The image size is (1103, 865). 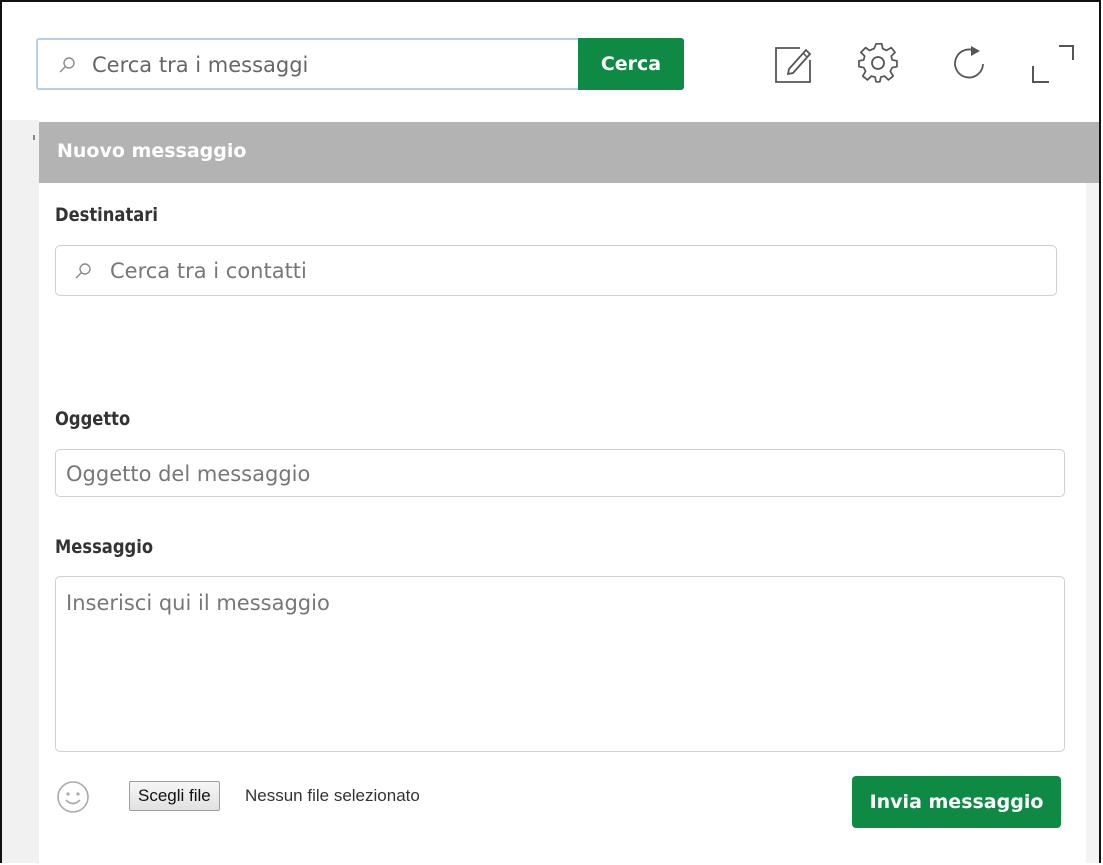 I want to click on message-search-box, so click(x=307, y=64).